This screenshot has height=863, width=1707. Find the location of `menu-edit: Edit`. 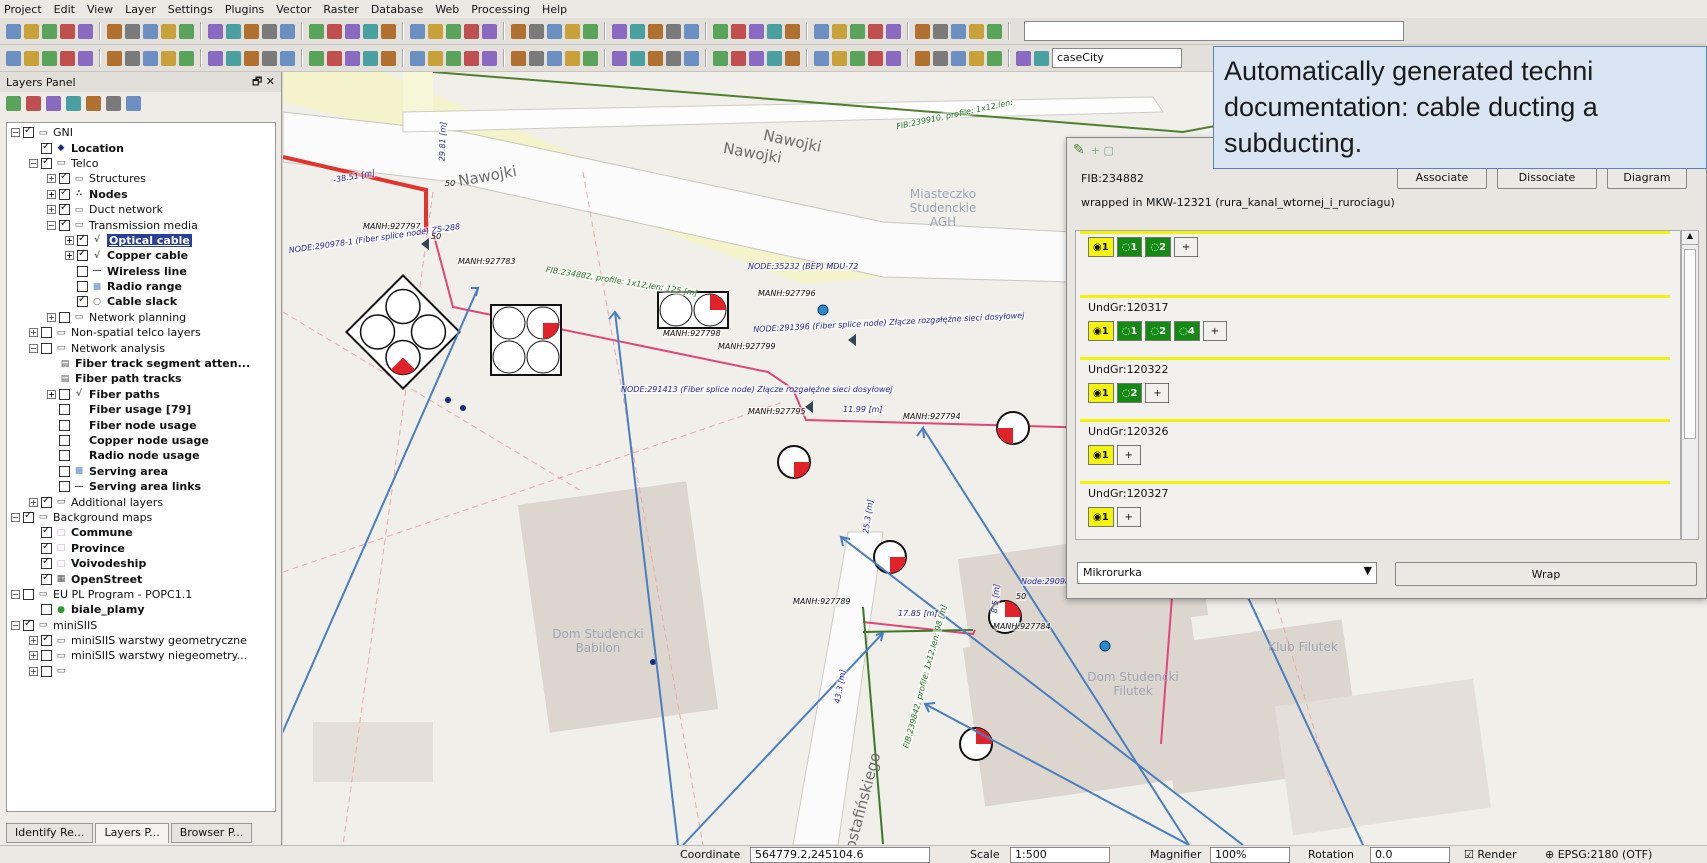

menu-edit: Edit is located at coordinates (64, 9).